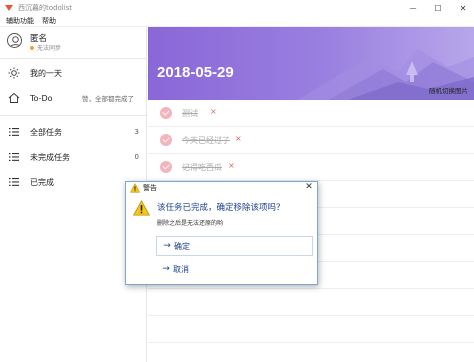 Image resolution: width=474 pixels, height=362 pixels. I want to click on maximize-button: ☐, so click(438, 8).